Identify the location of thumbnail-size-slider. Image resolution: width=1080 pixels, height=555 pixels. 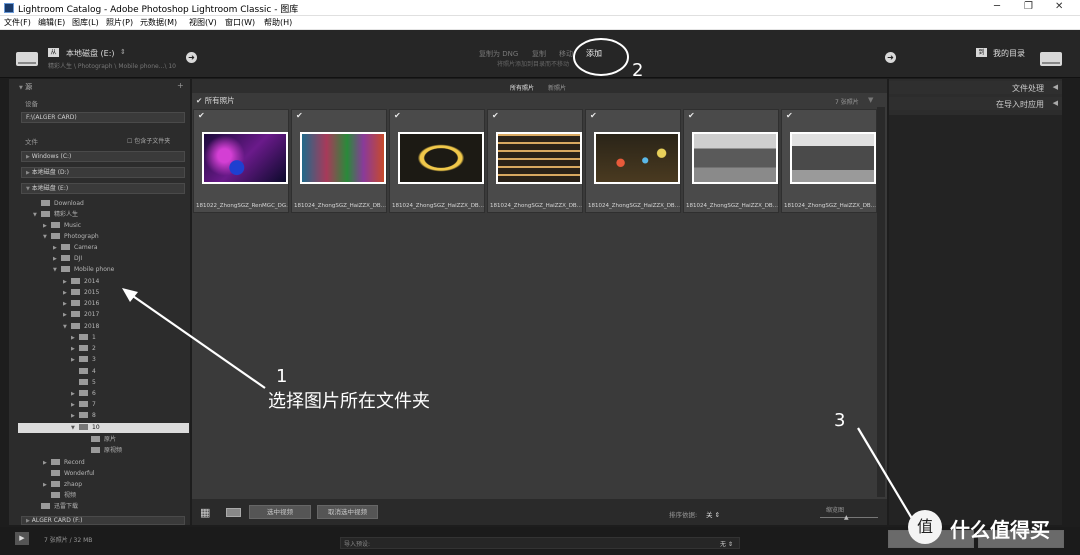
(849, 517).